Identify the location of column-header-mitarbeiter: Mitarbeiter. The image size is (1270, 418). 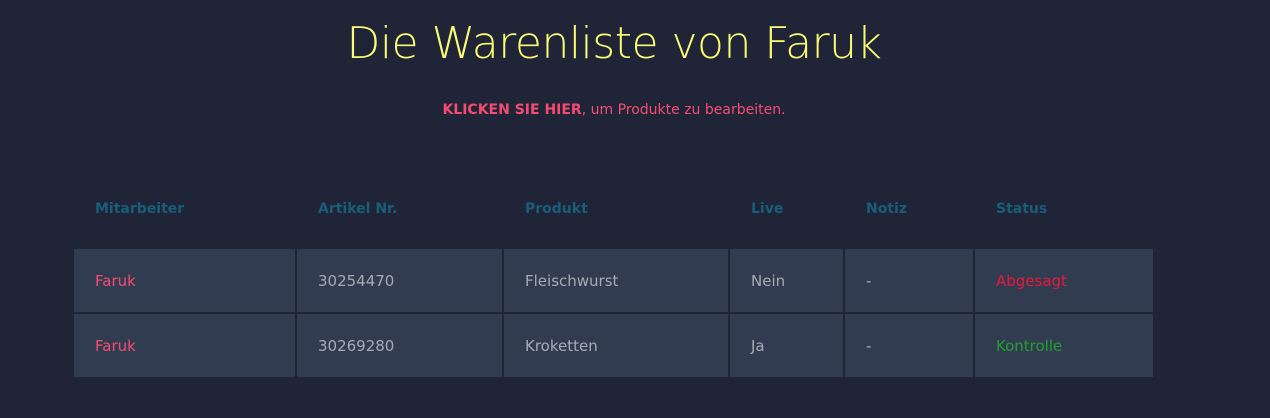
(140, 208).